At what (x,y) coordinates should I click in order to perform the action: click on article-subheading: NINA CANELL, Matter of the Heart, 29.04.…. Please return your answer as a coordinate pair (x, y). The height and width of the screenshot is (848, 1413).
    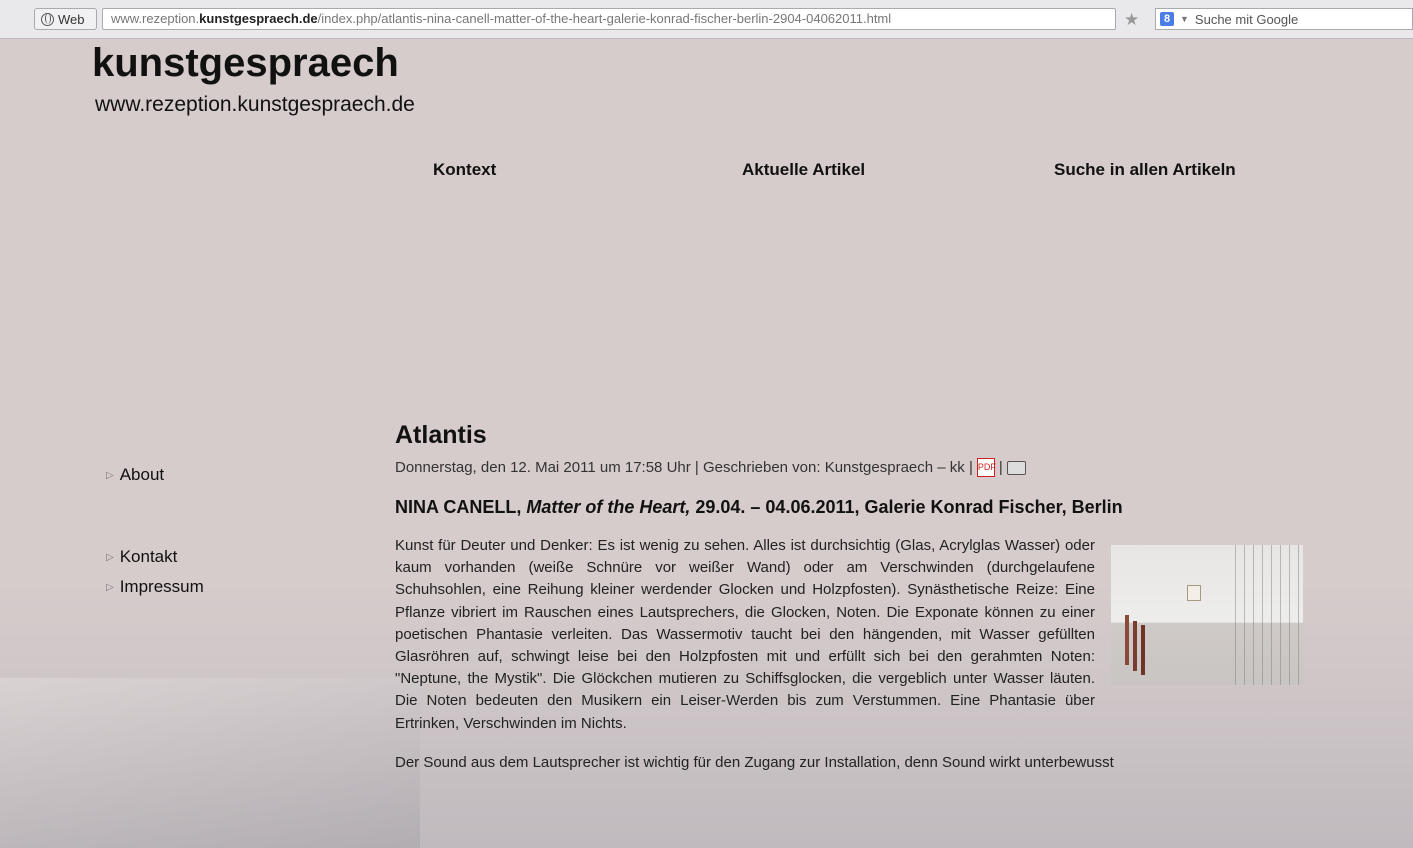
    Looking at the image, I should click on (849, 507).